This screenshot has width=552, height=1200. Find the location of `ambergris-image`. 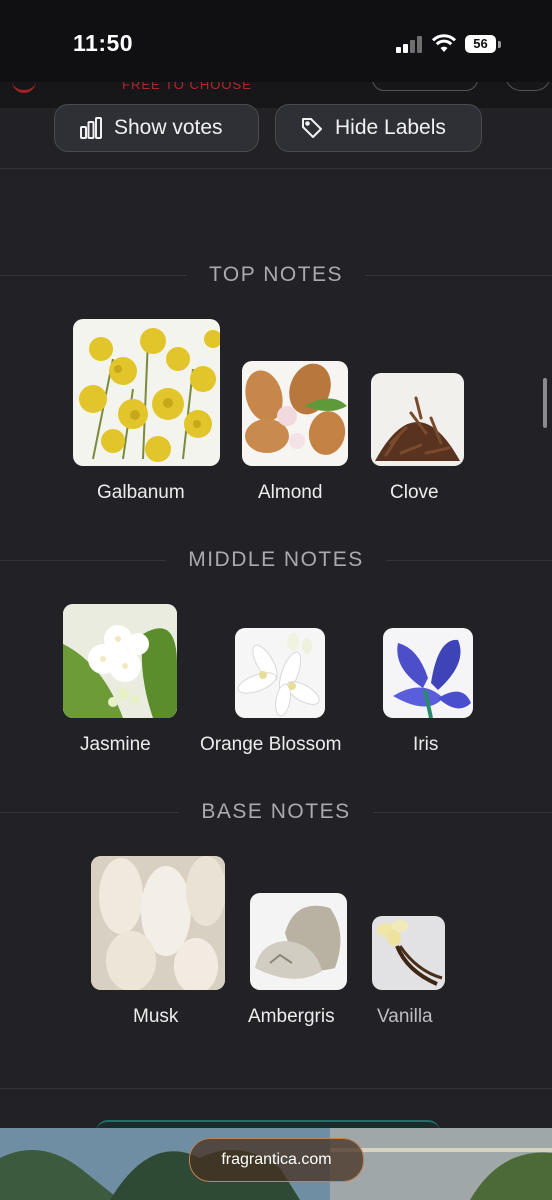

ambergris-image is located at coordinates (298, 941).